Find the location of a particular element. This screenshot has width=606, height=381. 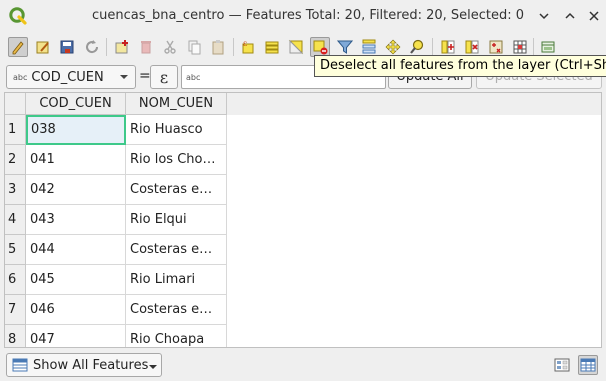

reload-icon is located at coordinates (92, 47).